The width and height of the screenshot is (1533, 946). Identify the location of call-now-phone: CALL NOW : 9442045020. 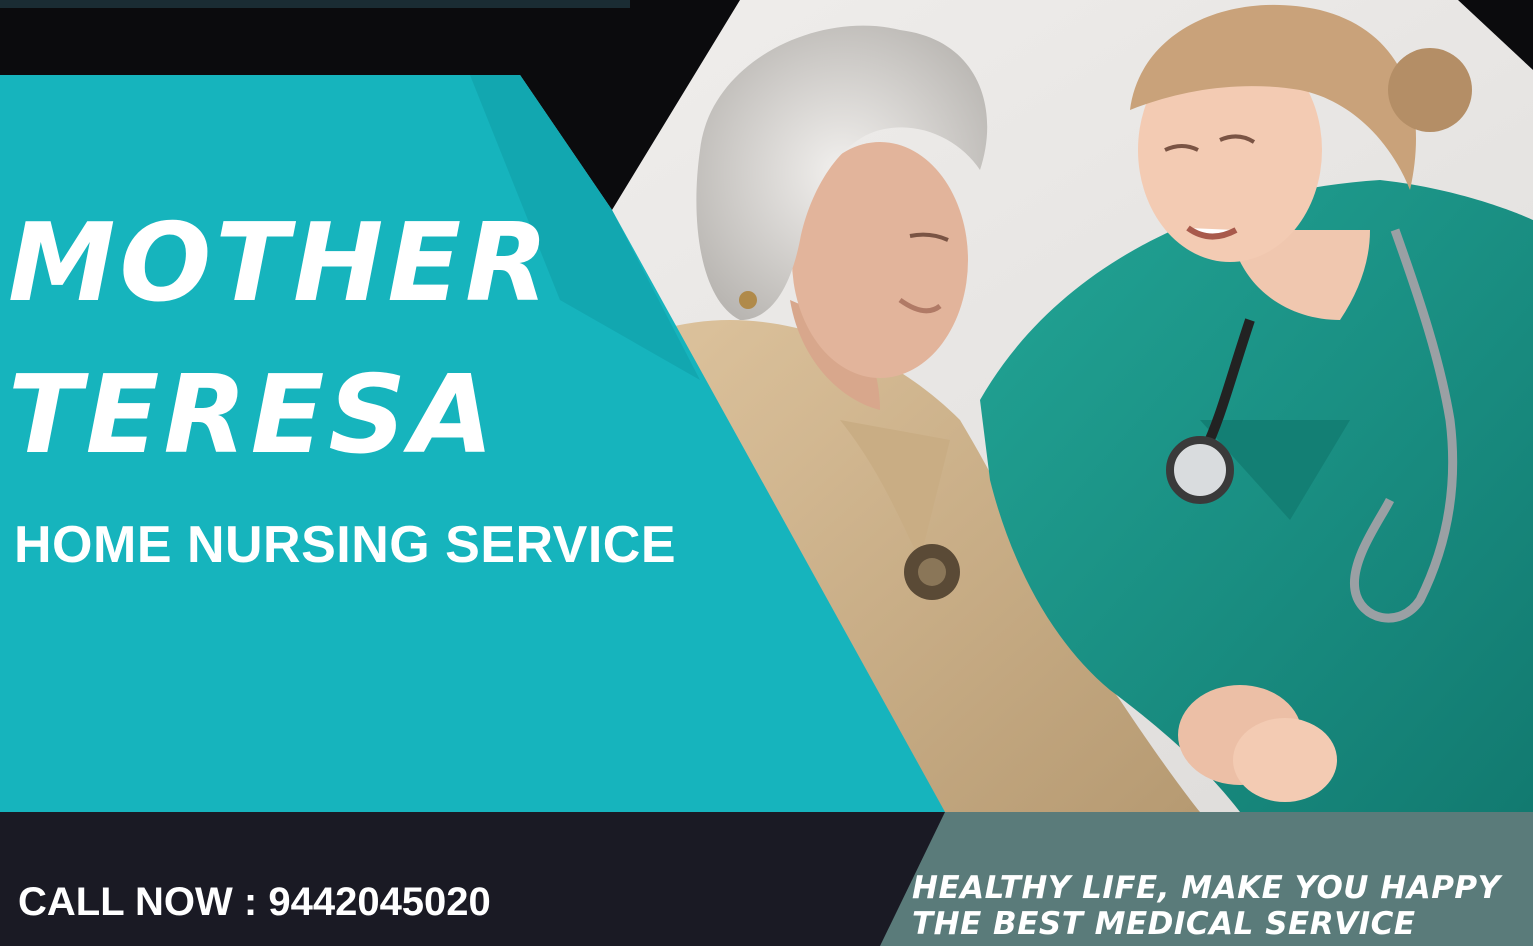
(254, 902).